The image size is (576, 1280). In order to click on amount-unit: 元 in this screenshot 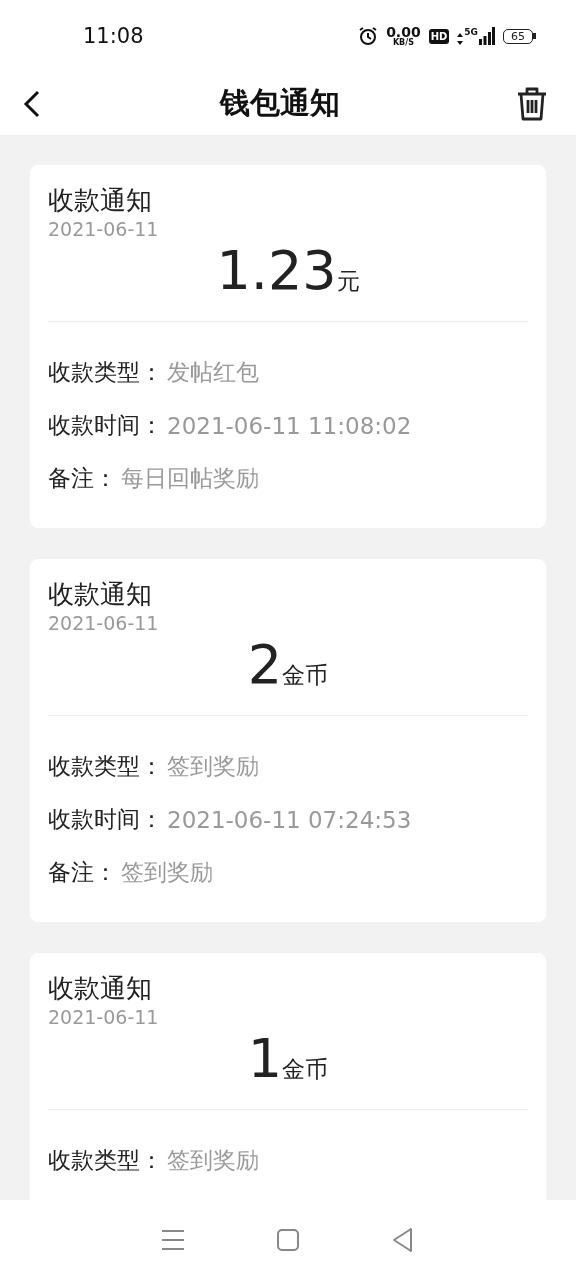, I will do `click(348, 281)`.